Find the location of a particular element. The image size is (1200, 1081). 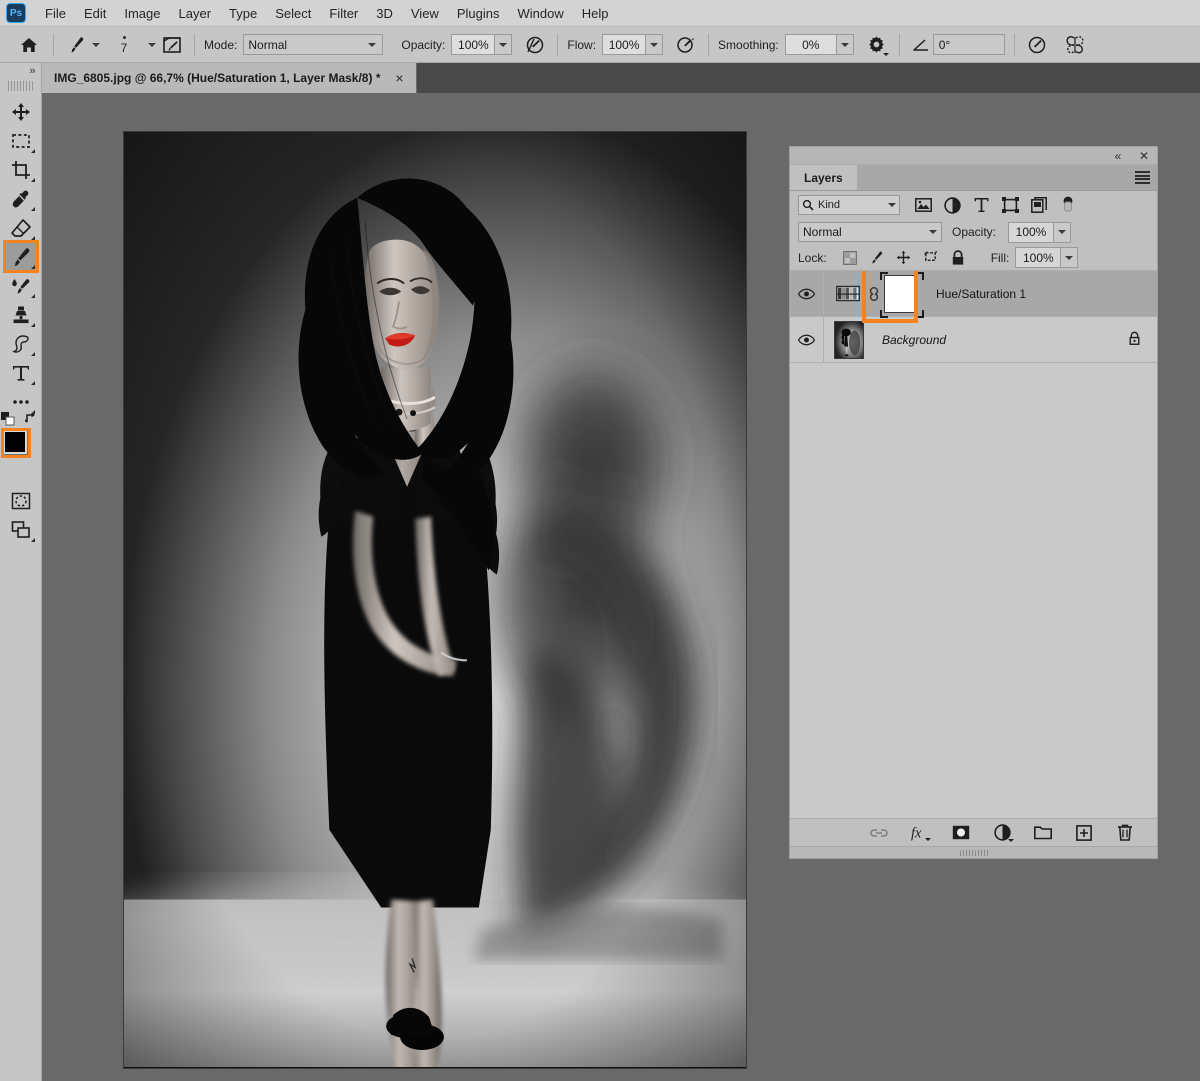

new-group-button is located at coordinates (1043, 833).